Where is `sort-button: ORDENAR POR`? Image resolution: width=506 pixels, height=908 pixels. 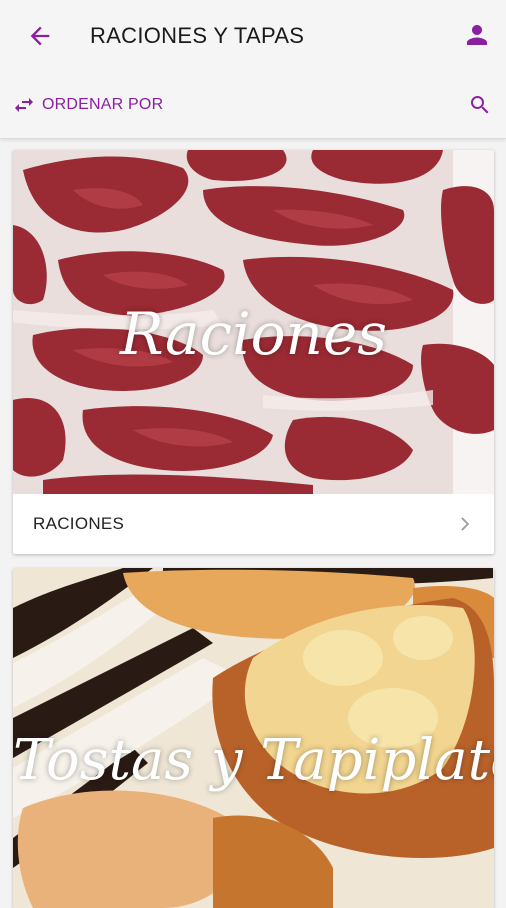 sort-button: ORDENAR POR is located at coordinates (87, 105).